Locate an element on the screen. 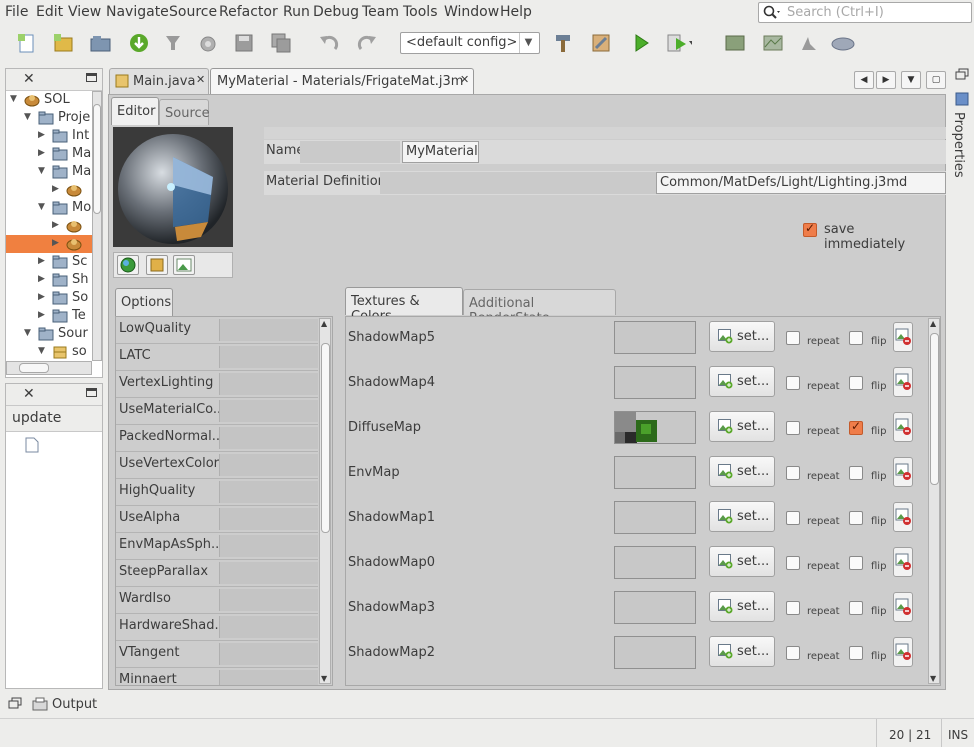  scroll-tabs-left-button: ◀ is located at coordinates (864, 80).